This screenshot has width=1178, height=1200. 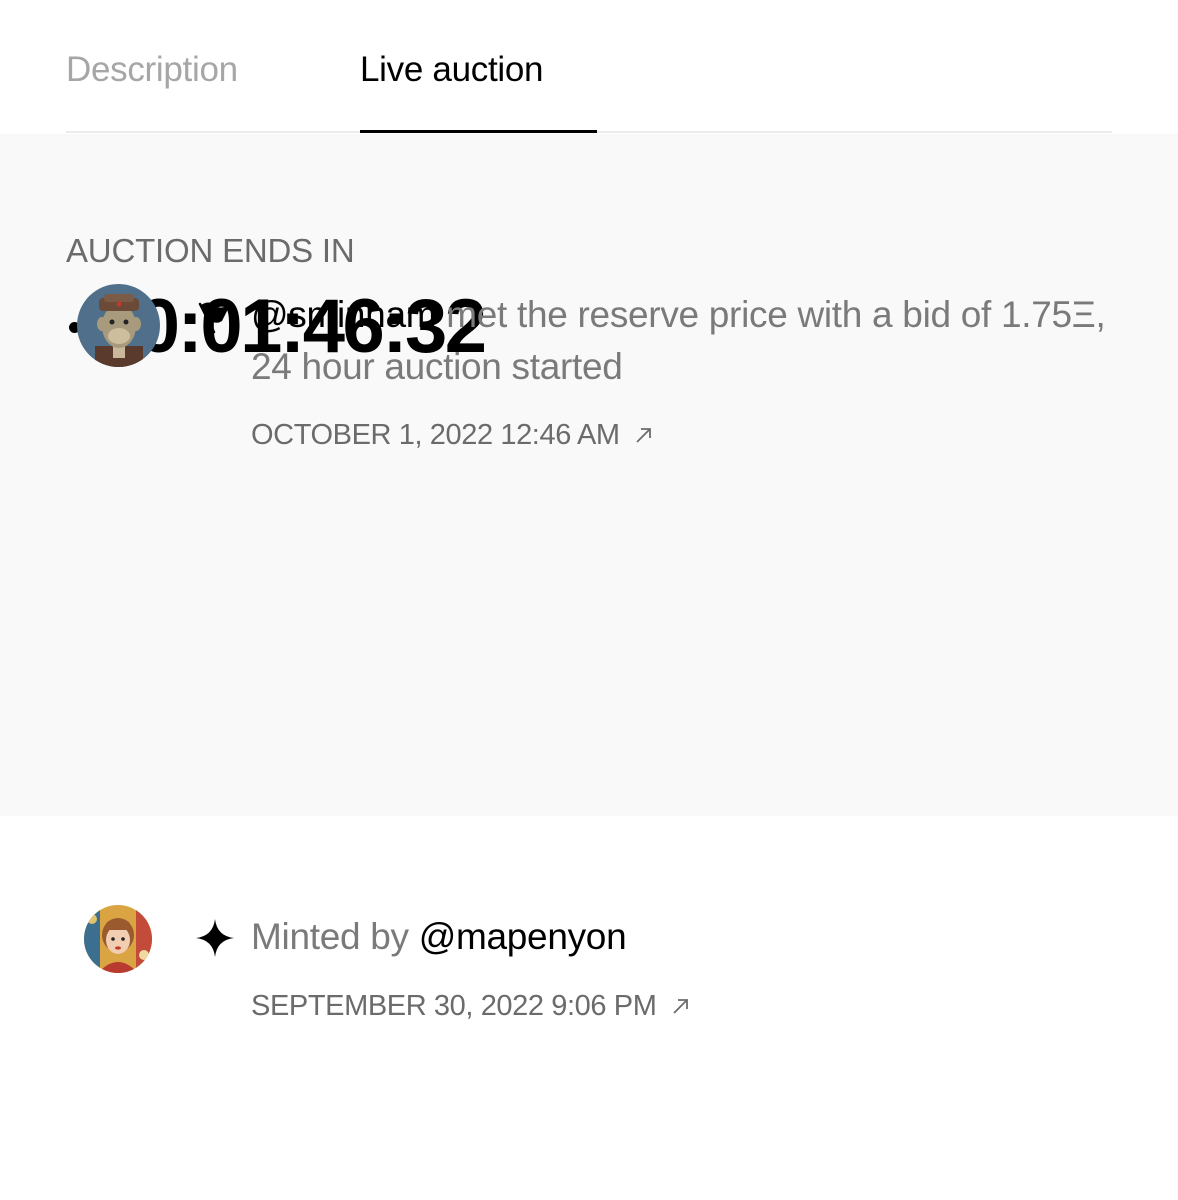 I want to click on sparkle-icon, so click(x=215, y=938).